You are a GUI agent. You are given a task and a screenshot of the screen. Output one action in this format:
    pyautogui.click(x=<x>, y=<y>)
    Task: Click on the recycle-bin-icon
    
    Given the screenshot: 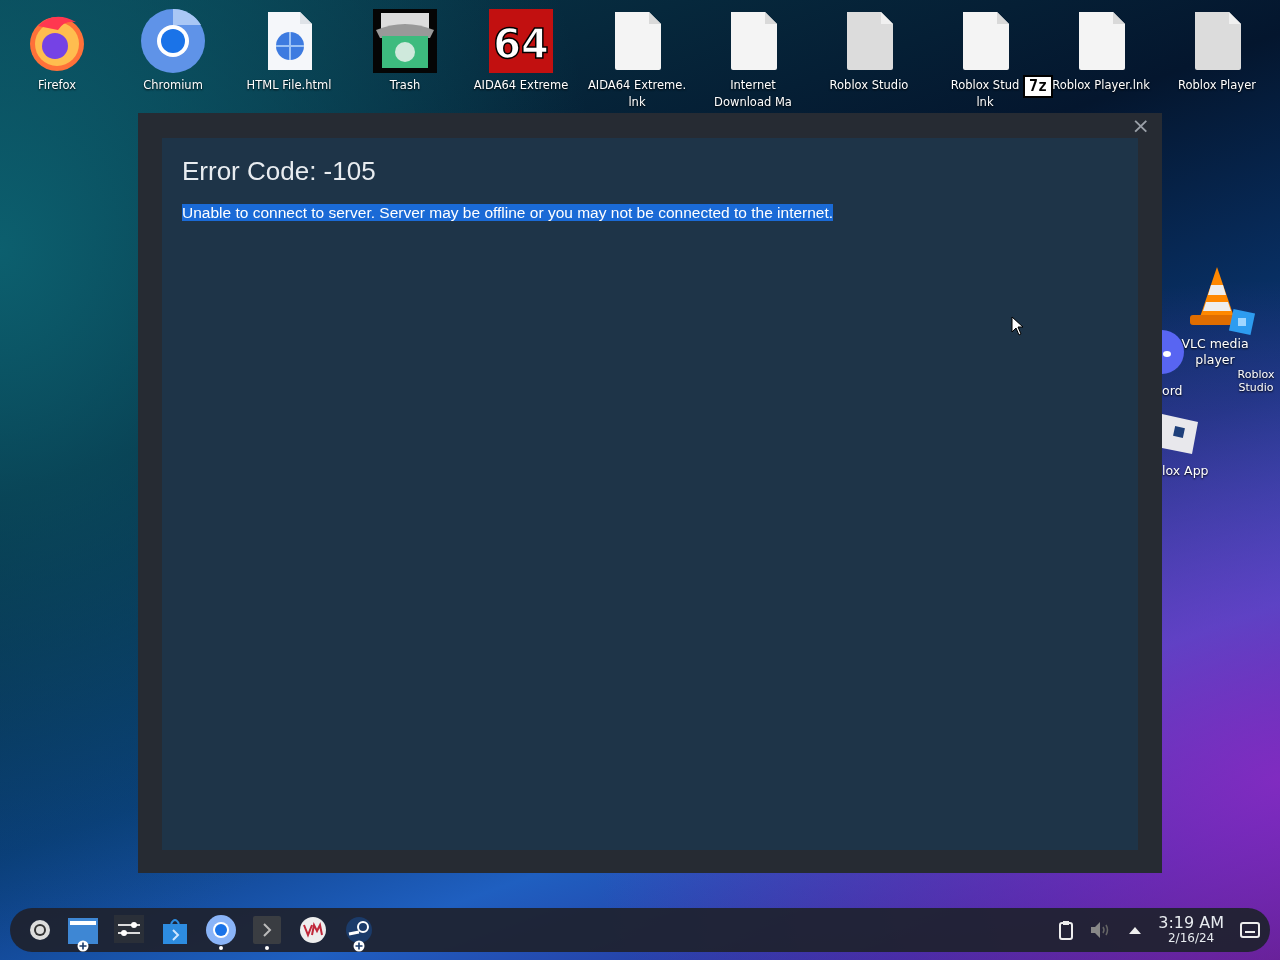 What is the action you would take?
    pyautogui.click(x=405, y=41)
    